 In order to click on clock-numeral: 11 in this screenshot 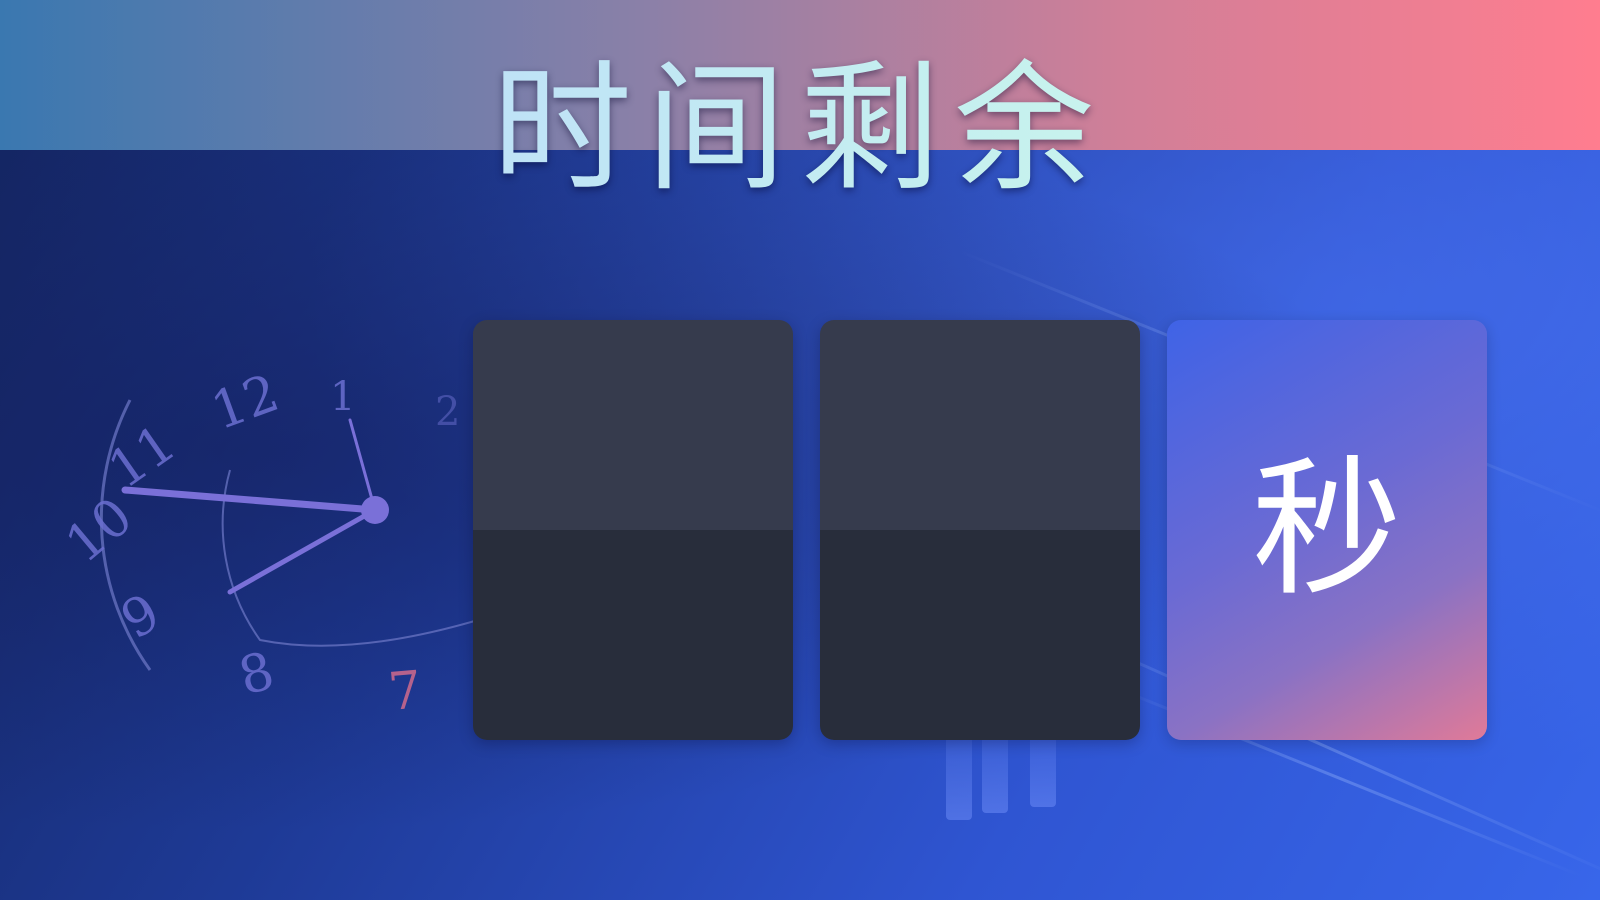, I will do `click(142, 457)`.